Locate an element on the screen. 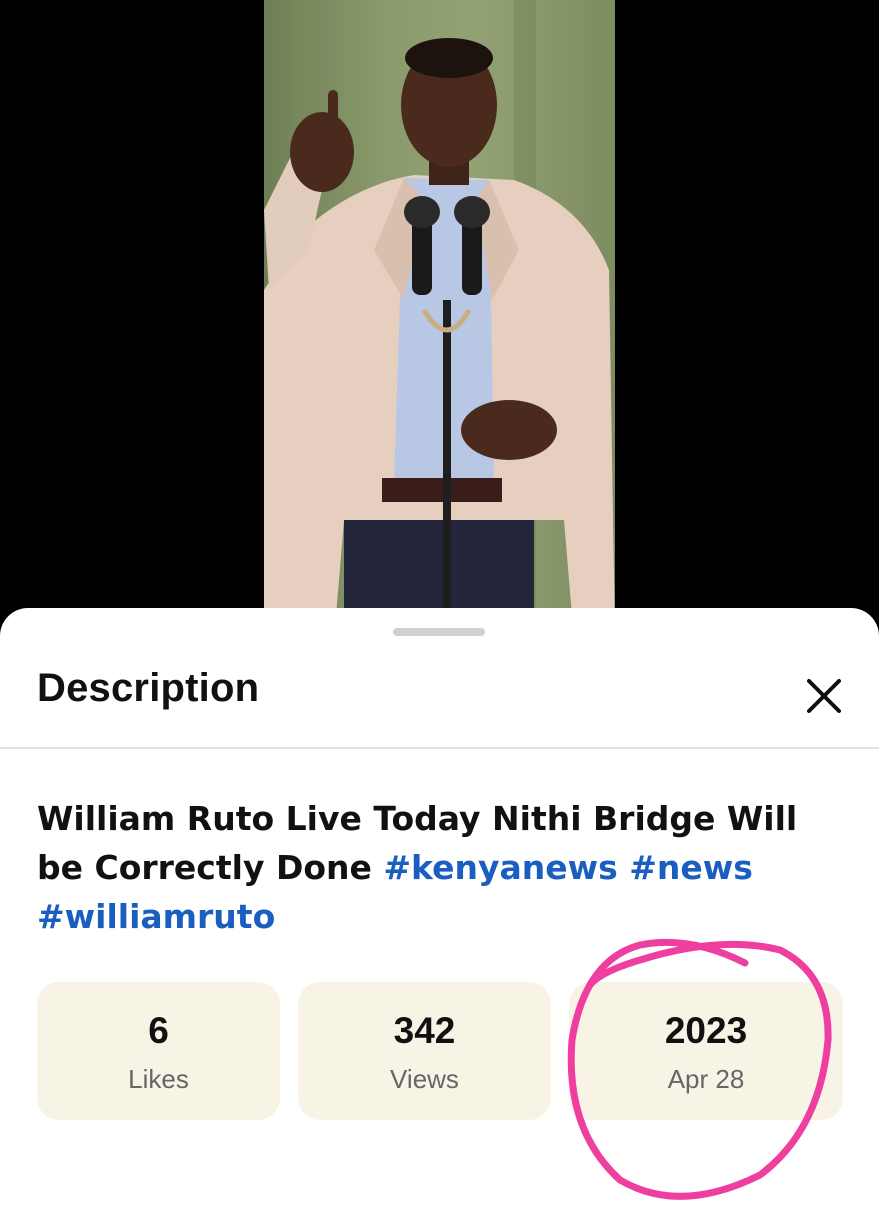 This screenshot has height=1208, width=879. date-year: 2023 is located at coordinates (706, 1030).